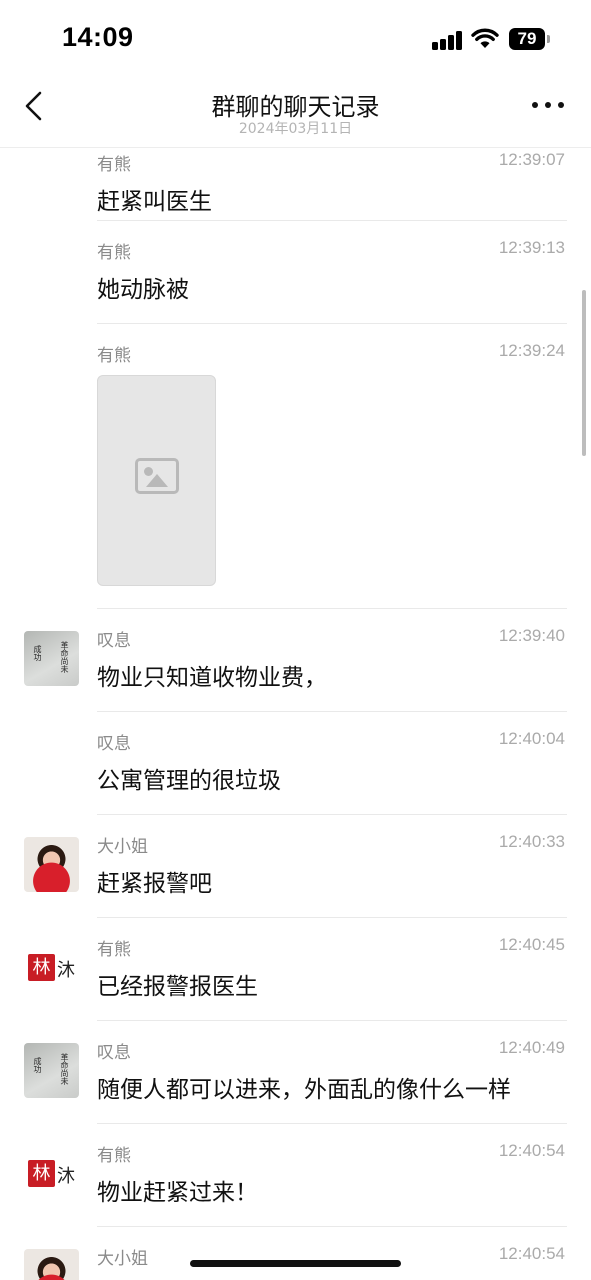  What do you see at coordinates (531, 159) in the screenshot?
I see `message-time: 12:39:07` at bounding box center [531, 159].